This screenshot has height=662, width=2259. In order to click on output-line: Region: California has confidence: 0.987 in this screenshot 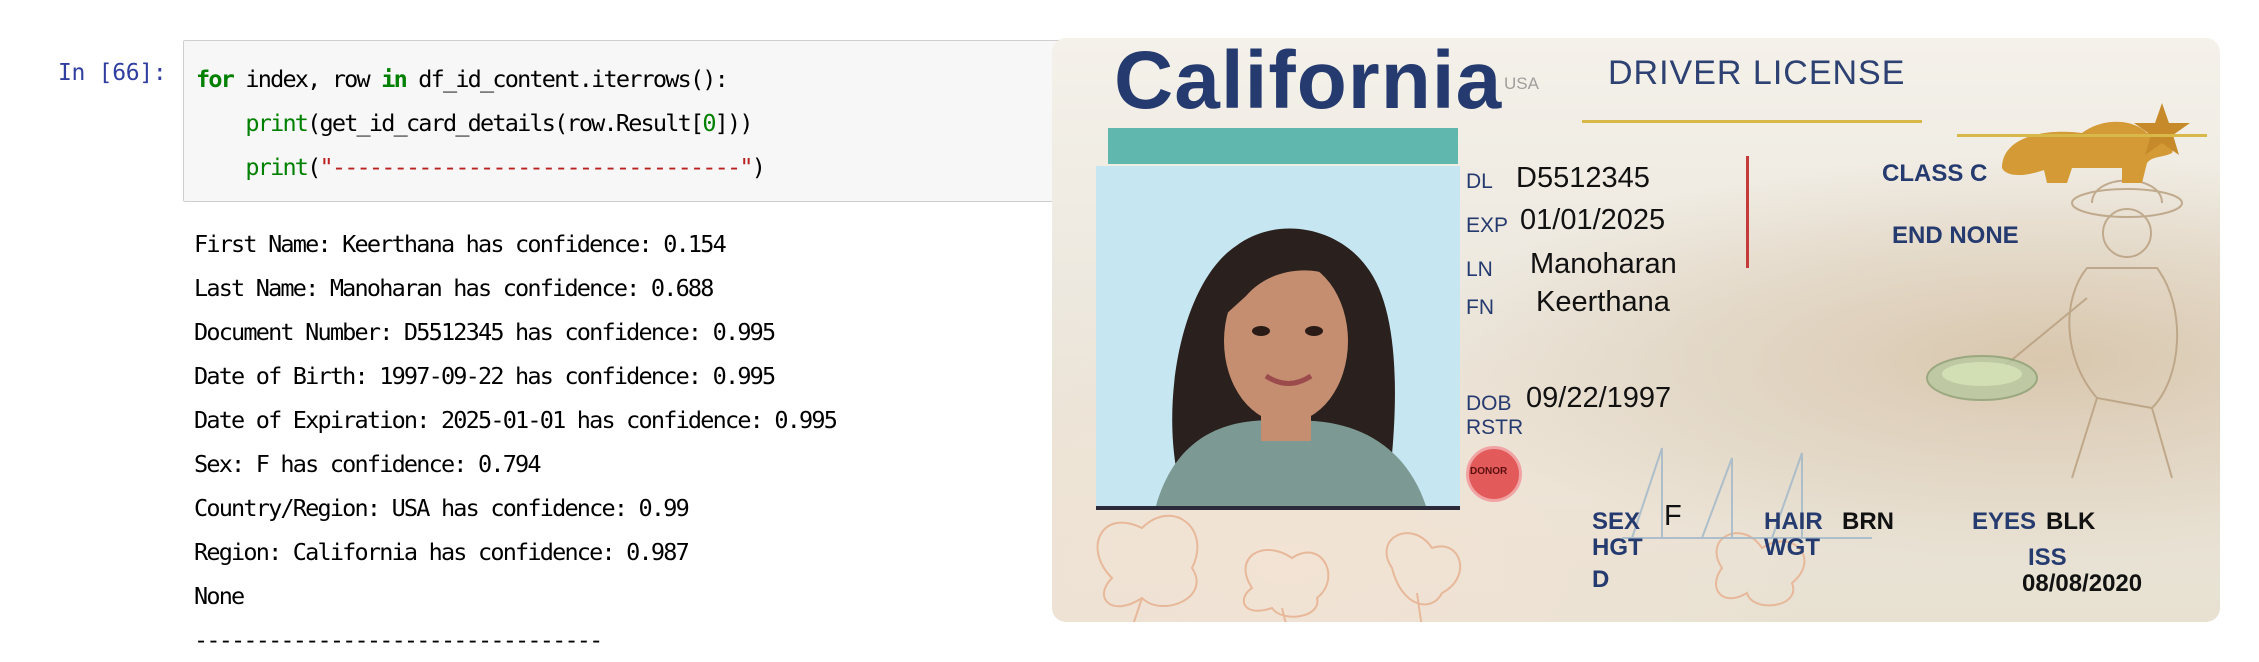, I will do `click(442, 552)`.